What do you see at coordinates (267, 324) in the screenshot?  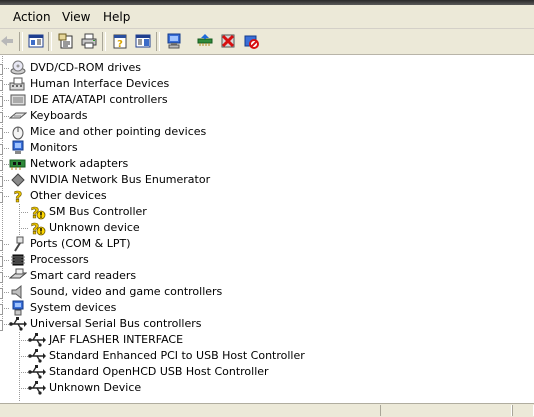 I see `tree-node-universal-serial-bus-controllers: Universal Serial Bus controllers` at bounding box center [267, 324].